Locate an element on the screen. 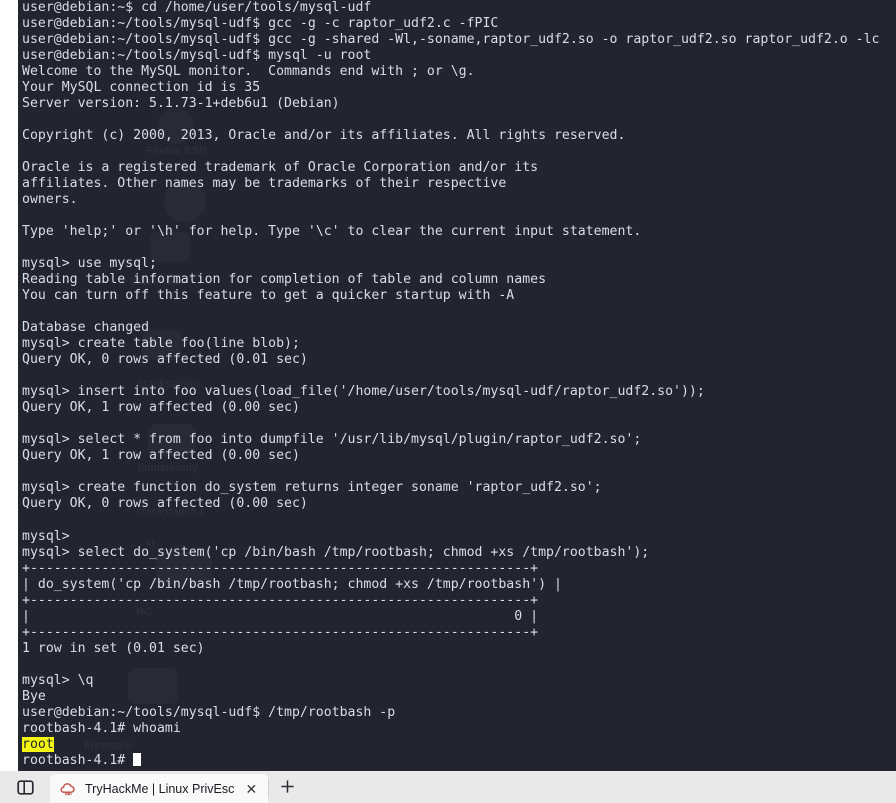  terminal-line: Query OK, 0 rows affected (0.01 sec) is located at coordinates (165, 360).